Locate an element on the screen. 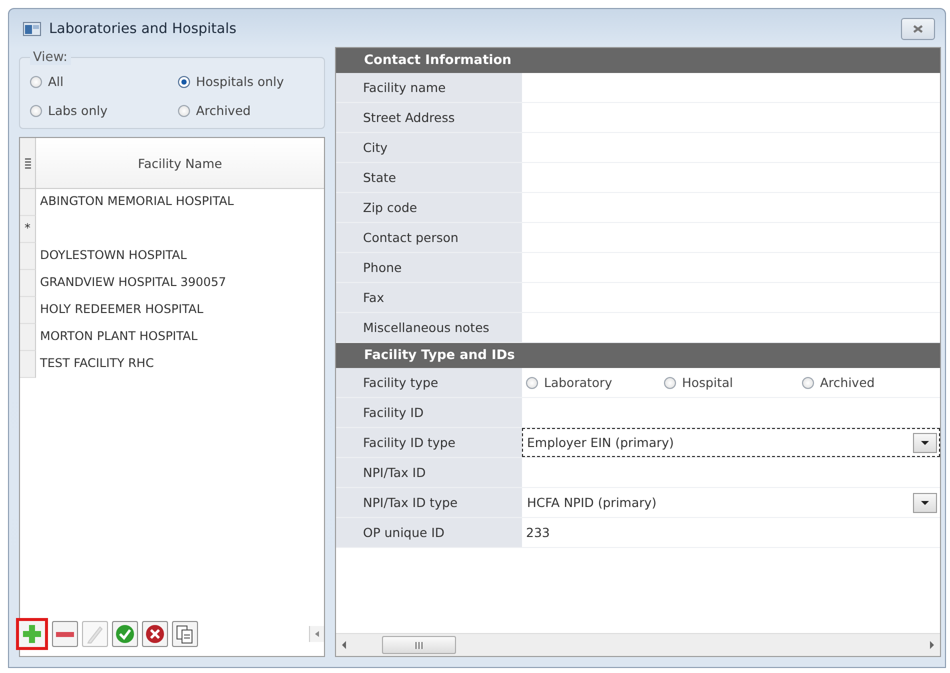 This screenshot has height=673, width=950. radio-option: Laboratory is located at coordinates (595, 382).